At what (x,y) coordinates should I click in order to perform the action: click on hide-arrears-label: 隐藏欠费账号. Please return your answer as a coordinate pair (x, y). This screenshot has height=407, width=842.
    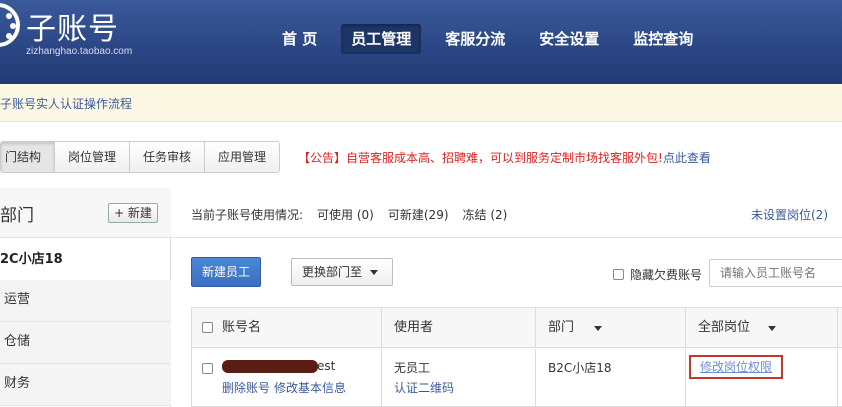
    Looking at the image, I should click on (666, 275).